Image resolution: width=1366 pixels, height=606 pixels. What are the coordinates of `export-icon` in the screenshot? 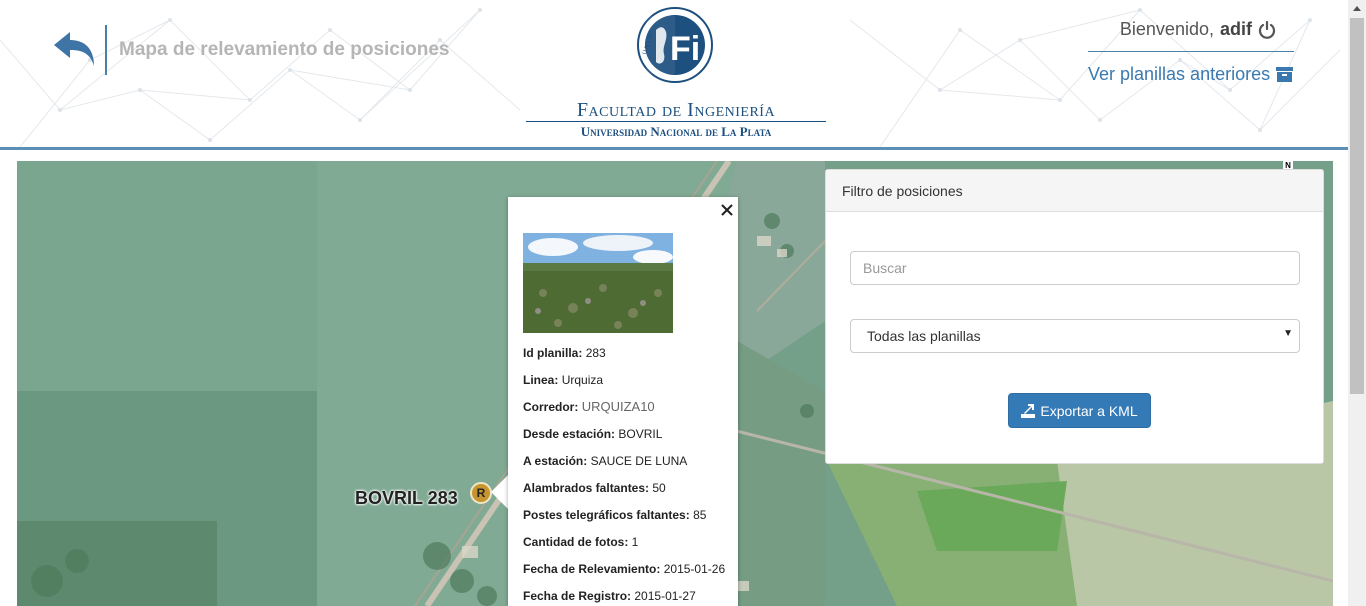 It's located at (1028, 410).